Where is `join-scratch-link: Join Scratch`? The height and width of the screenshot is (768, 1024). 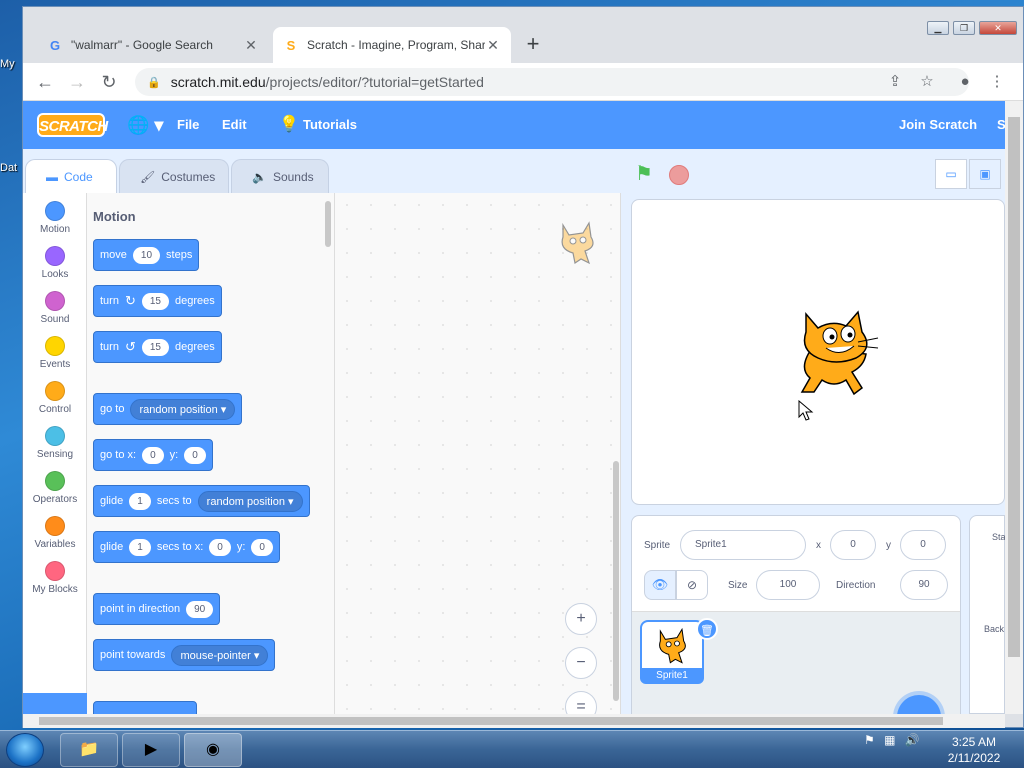 join-scratch-link: Join Scratch is located at coordinates (938, 125).